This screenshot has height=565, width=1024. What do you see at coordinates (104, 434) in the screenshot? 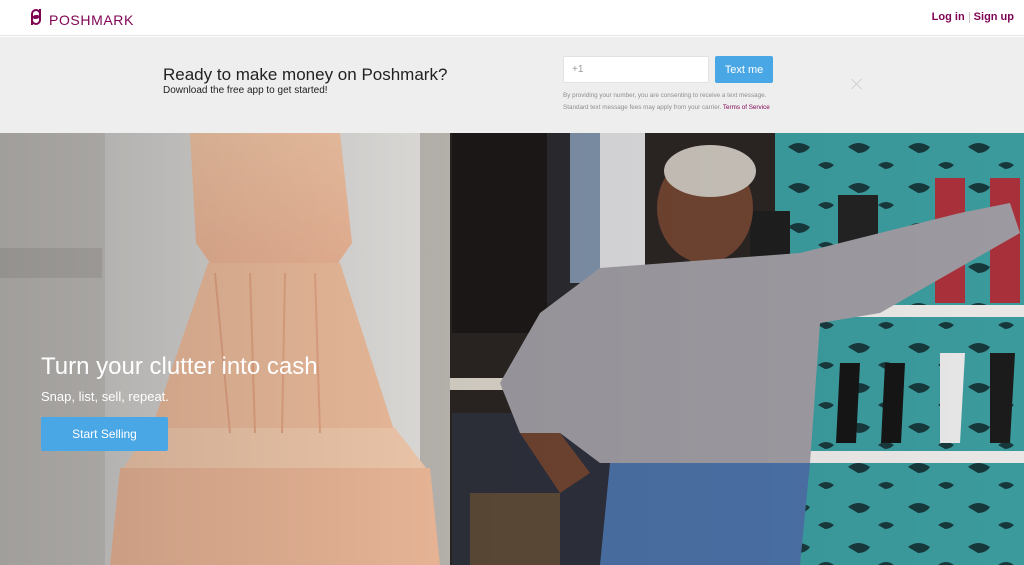
I see `start-selling-button: Start Selling` at bounding box center [104, 434].